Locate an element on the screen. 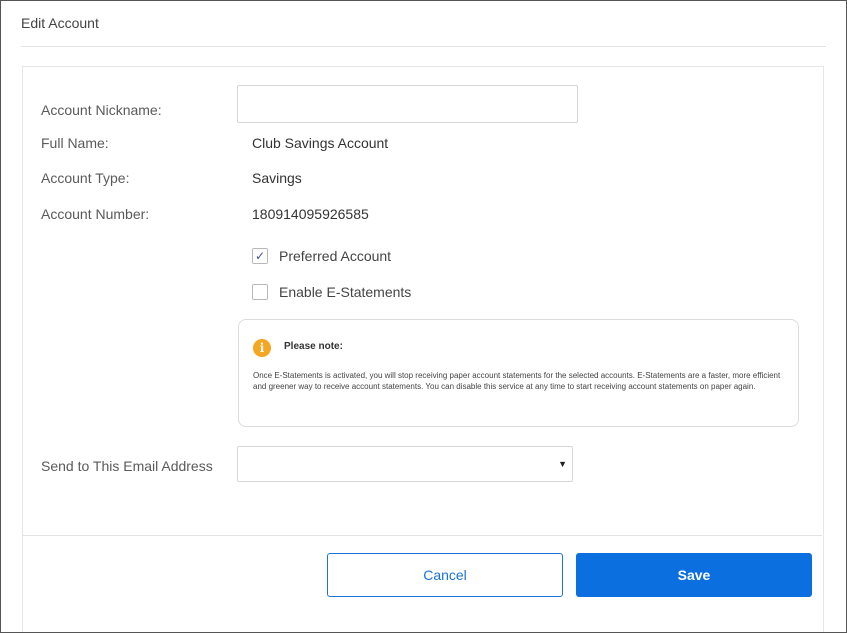 This screenshot has height=633, width=847. nickname-input is located at coordinates (407, 104).